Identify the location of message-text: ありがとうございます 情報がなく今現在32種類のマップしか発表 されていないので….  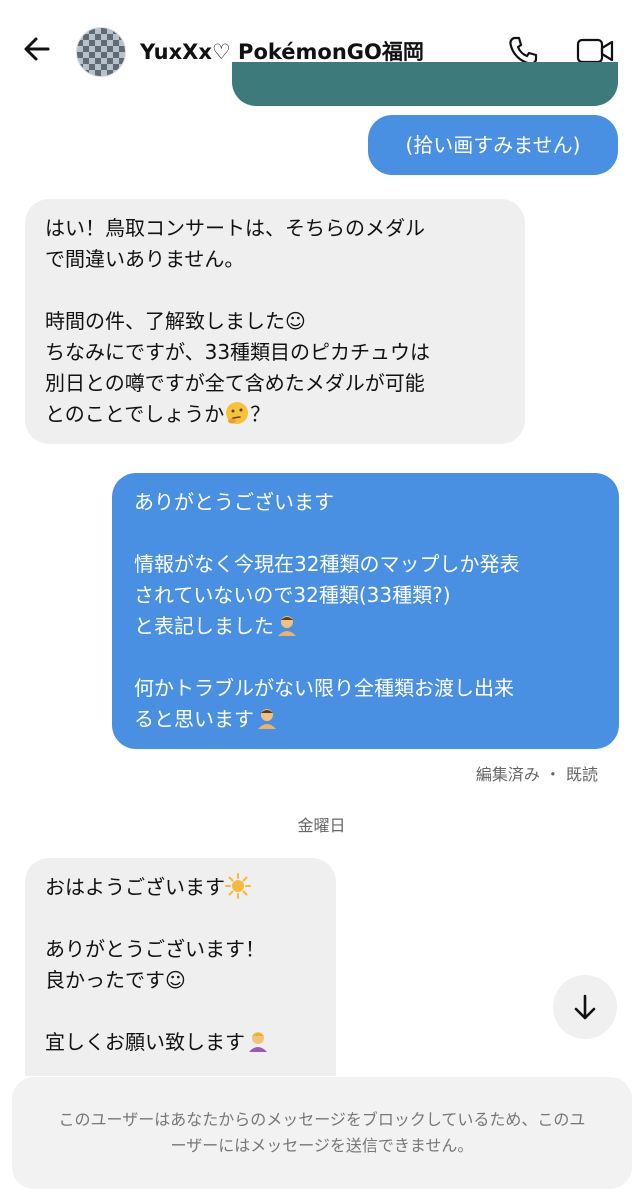
(327, 564).